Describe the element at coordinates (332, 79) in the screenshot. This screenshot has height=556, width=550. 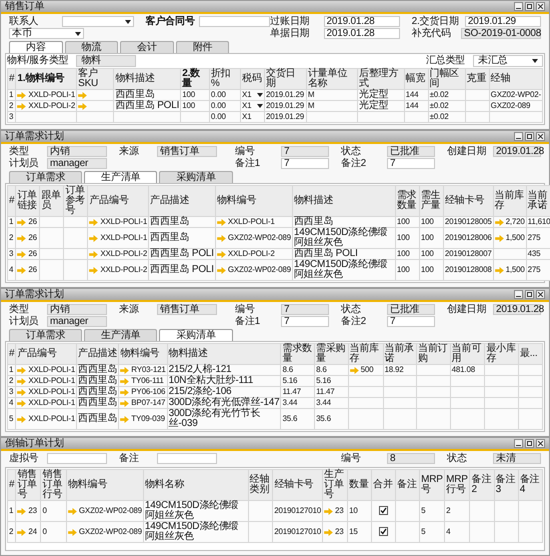
I see `column-header: 计量单位名称` at that location.